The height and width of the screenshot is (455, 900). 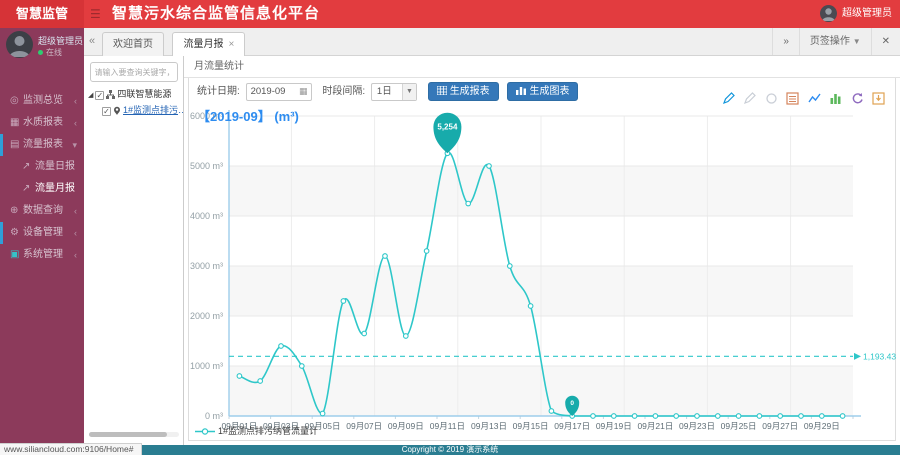 What do you see at coordinates (835, 98) in the screenshot?
I see `bar-type-icon` at bounding box center [835, 98].